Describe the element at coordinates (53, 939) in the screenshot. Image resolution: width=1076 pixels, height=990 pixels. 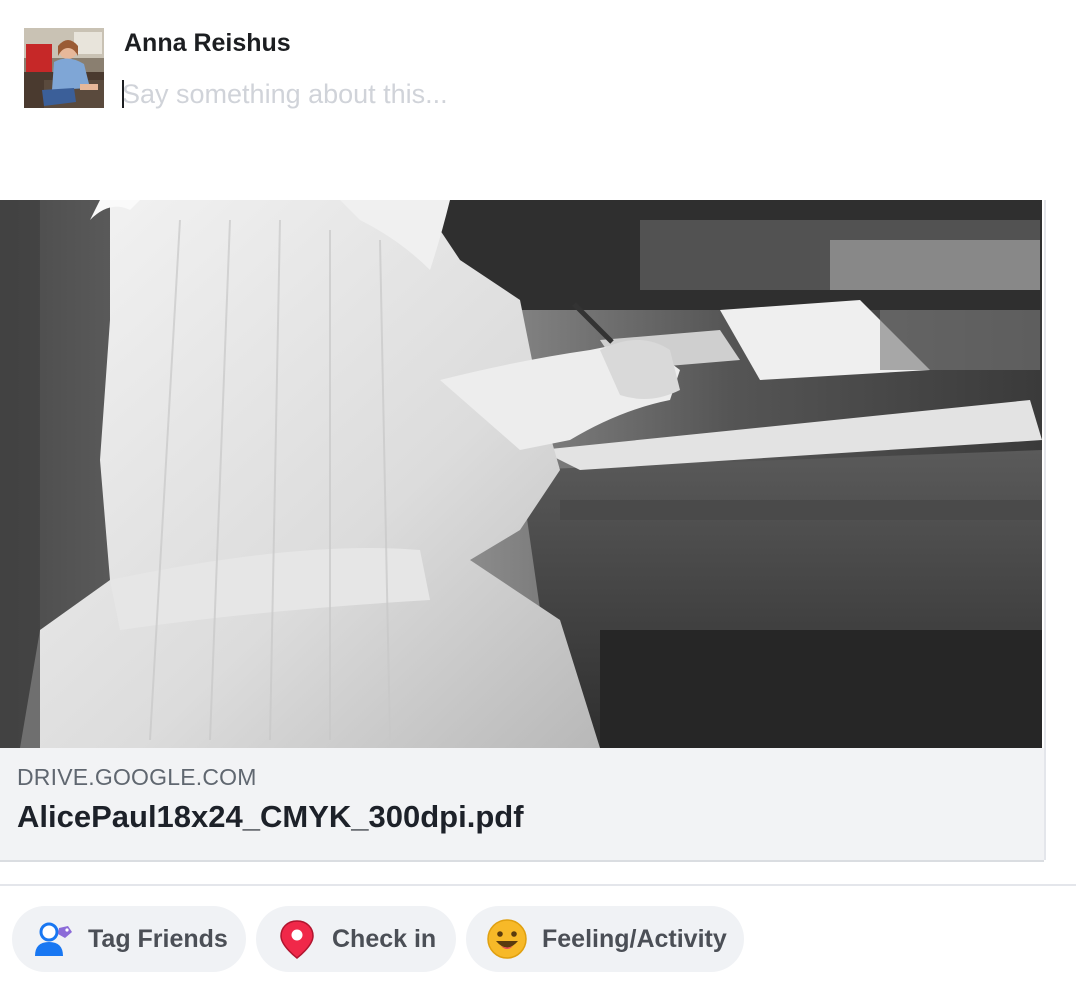
I see `tag-friends-icon` at that location.